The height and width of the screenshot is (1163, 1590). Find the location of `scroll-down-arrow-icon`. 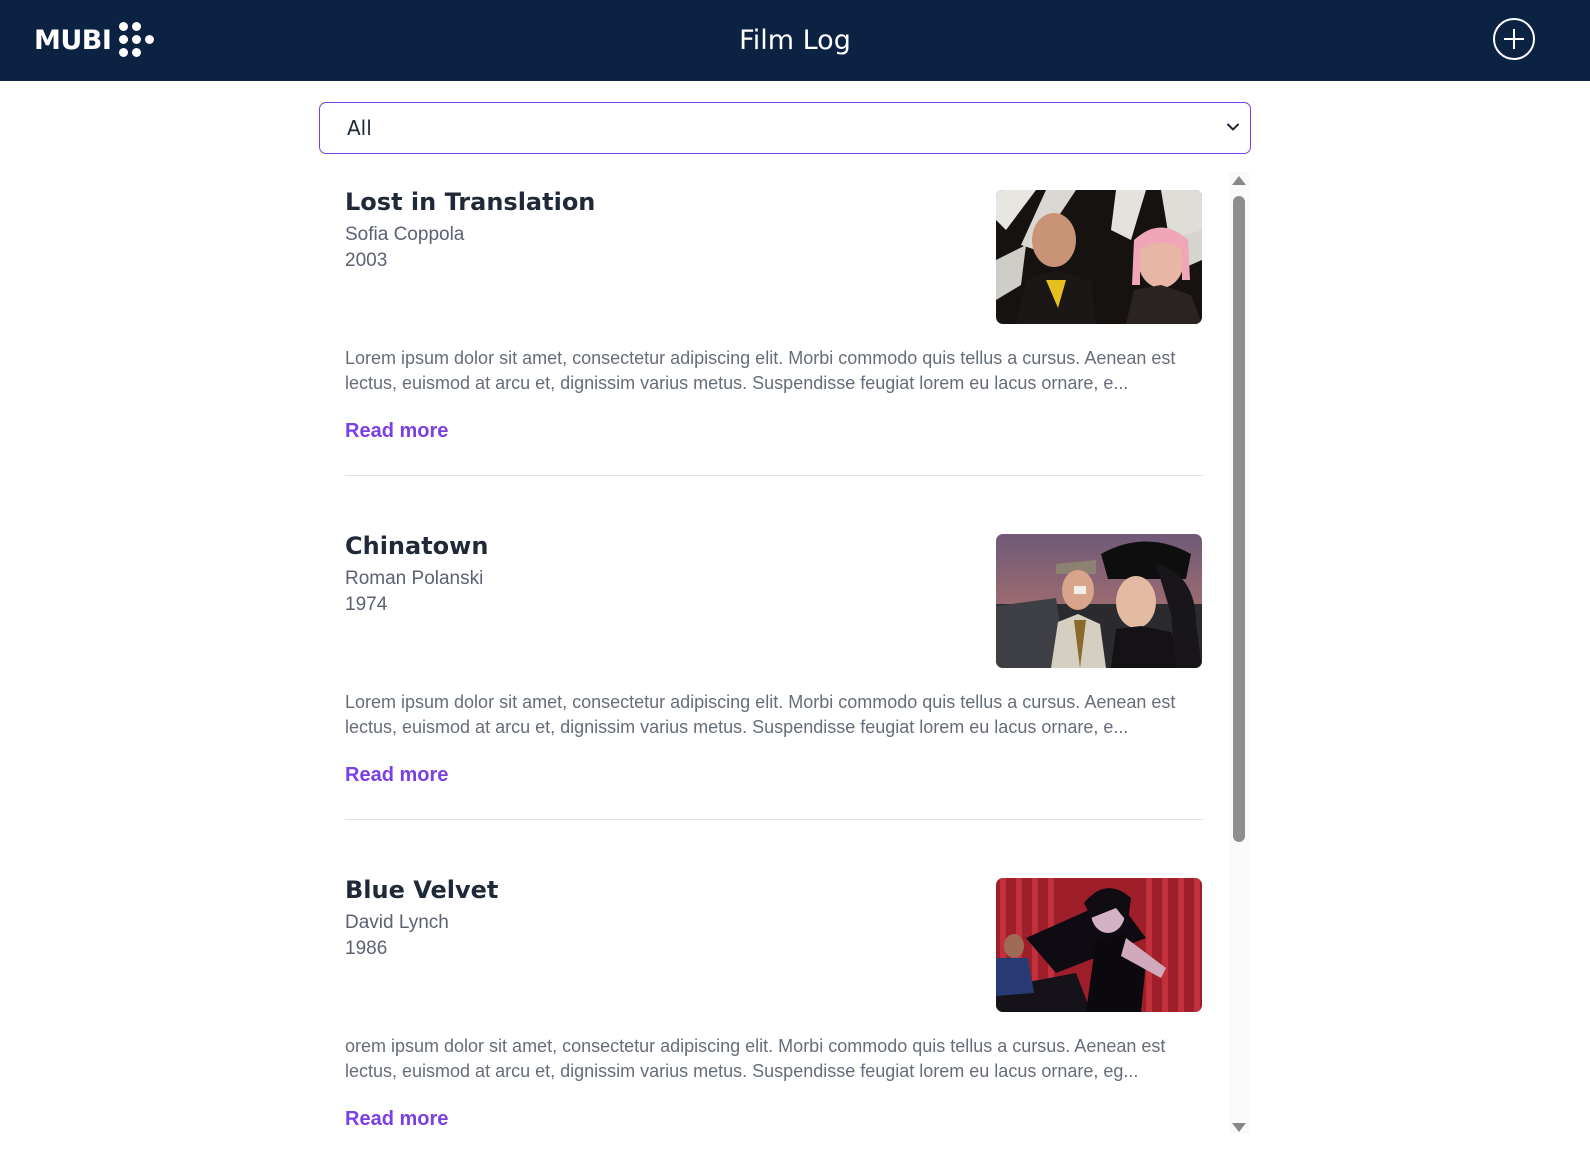

scroll-down-arrow-icon is located at coordinates (1239, 1127).